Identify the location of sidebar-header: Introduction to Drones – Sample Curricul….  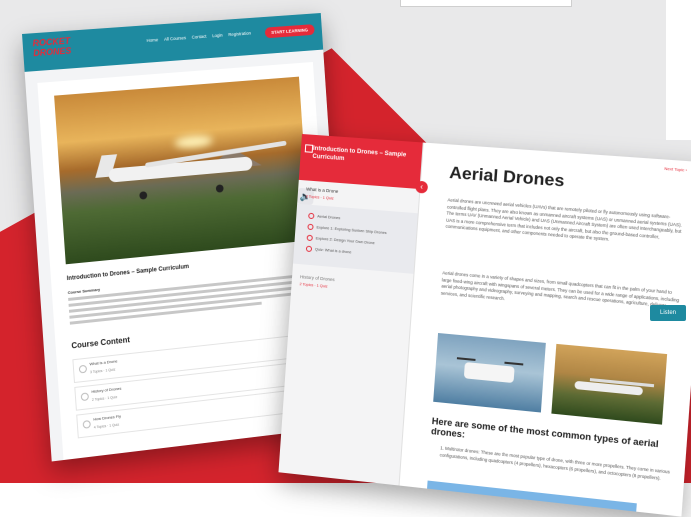
(360, 162).